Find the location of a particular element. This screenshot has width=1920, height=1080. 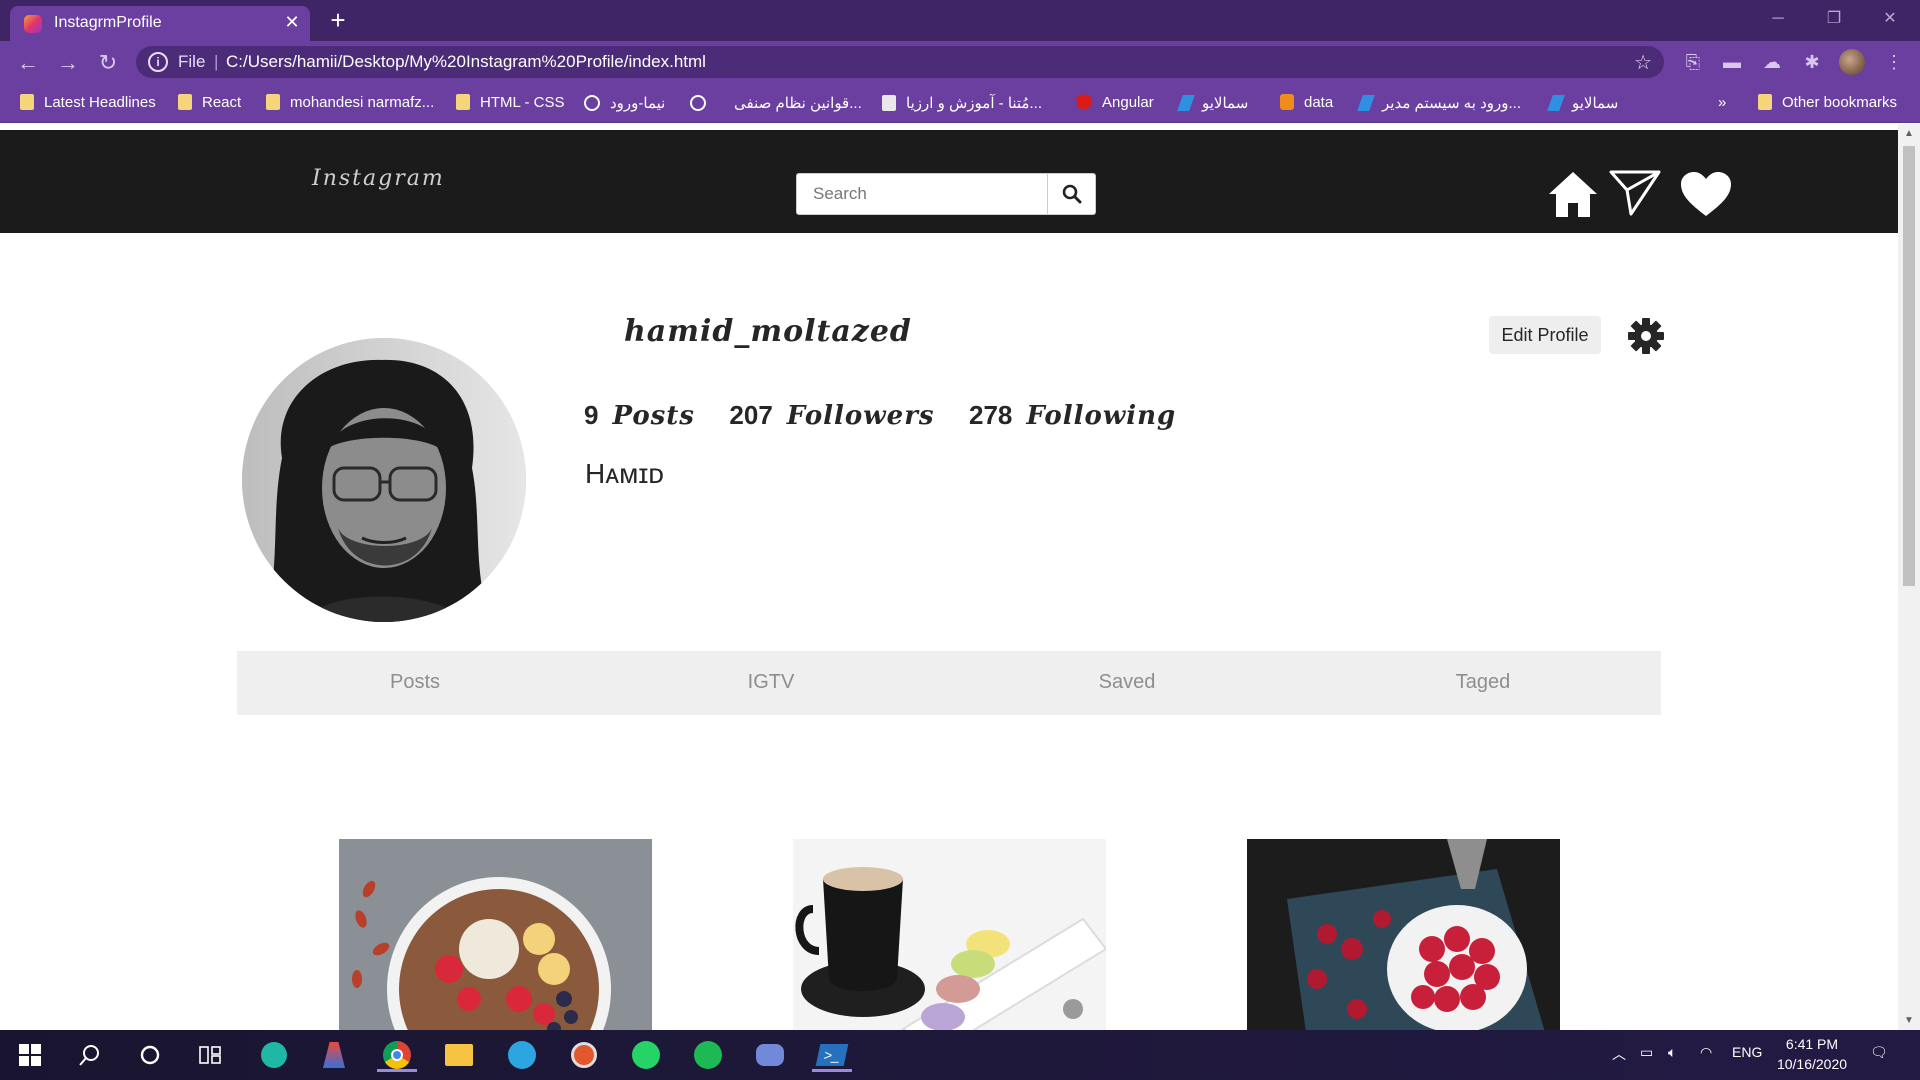

taskbar-clock: 6:41 PM 10/16/2020 is located at coordinates (1812, 1054).